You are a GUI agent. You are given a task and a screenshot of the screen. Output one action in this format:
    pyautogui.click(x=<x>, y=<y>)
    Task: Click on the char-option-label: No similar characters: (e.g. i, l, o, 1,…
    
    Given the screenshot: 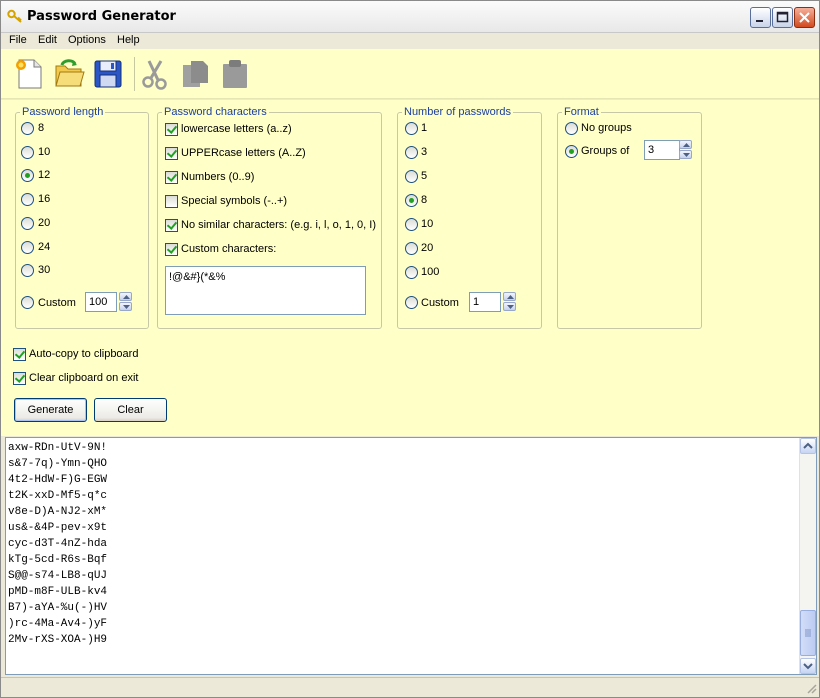 What is the action you would take?
    pyautogui.click(x=279, y=225)
    